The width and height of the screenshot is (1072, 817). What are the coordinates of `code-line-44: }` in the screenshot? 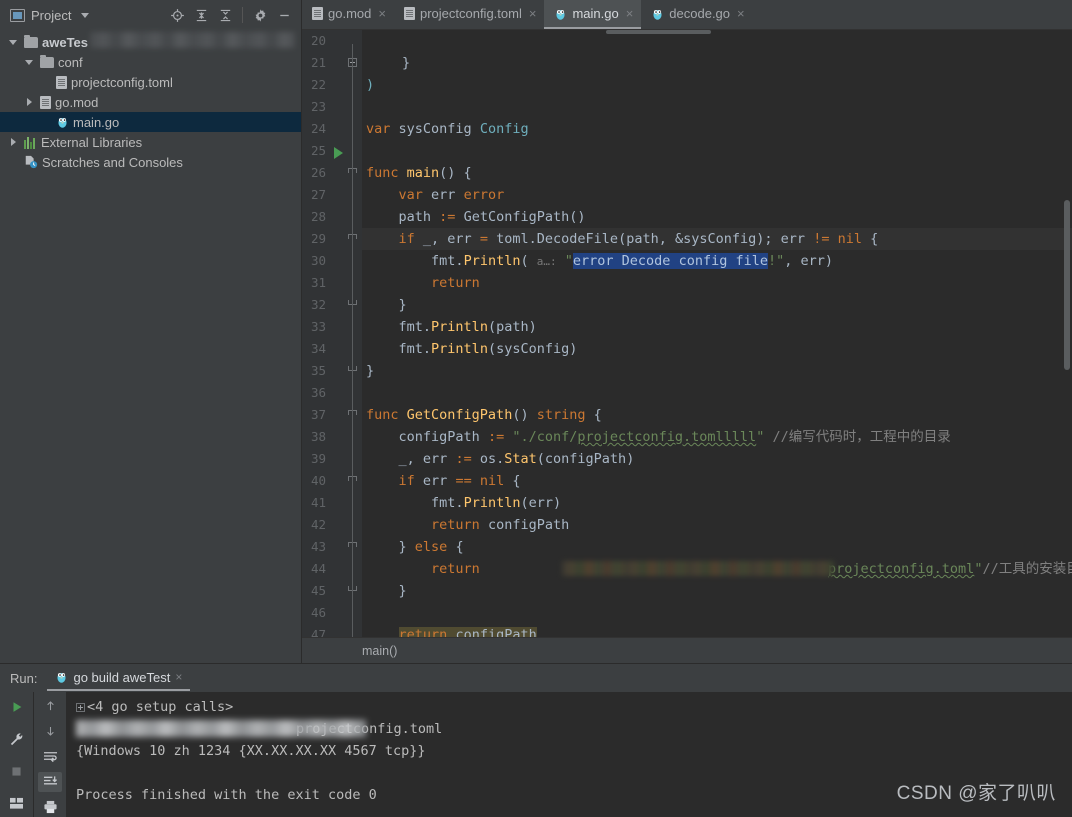 It's located at (402, 591).